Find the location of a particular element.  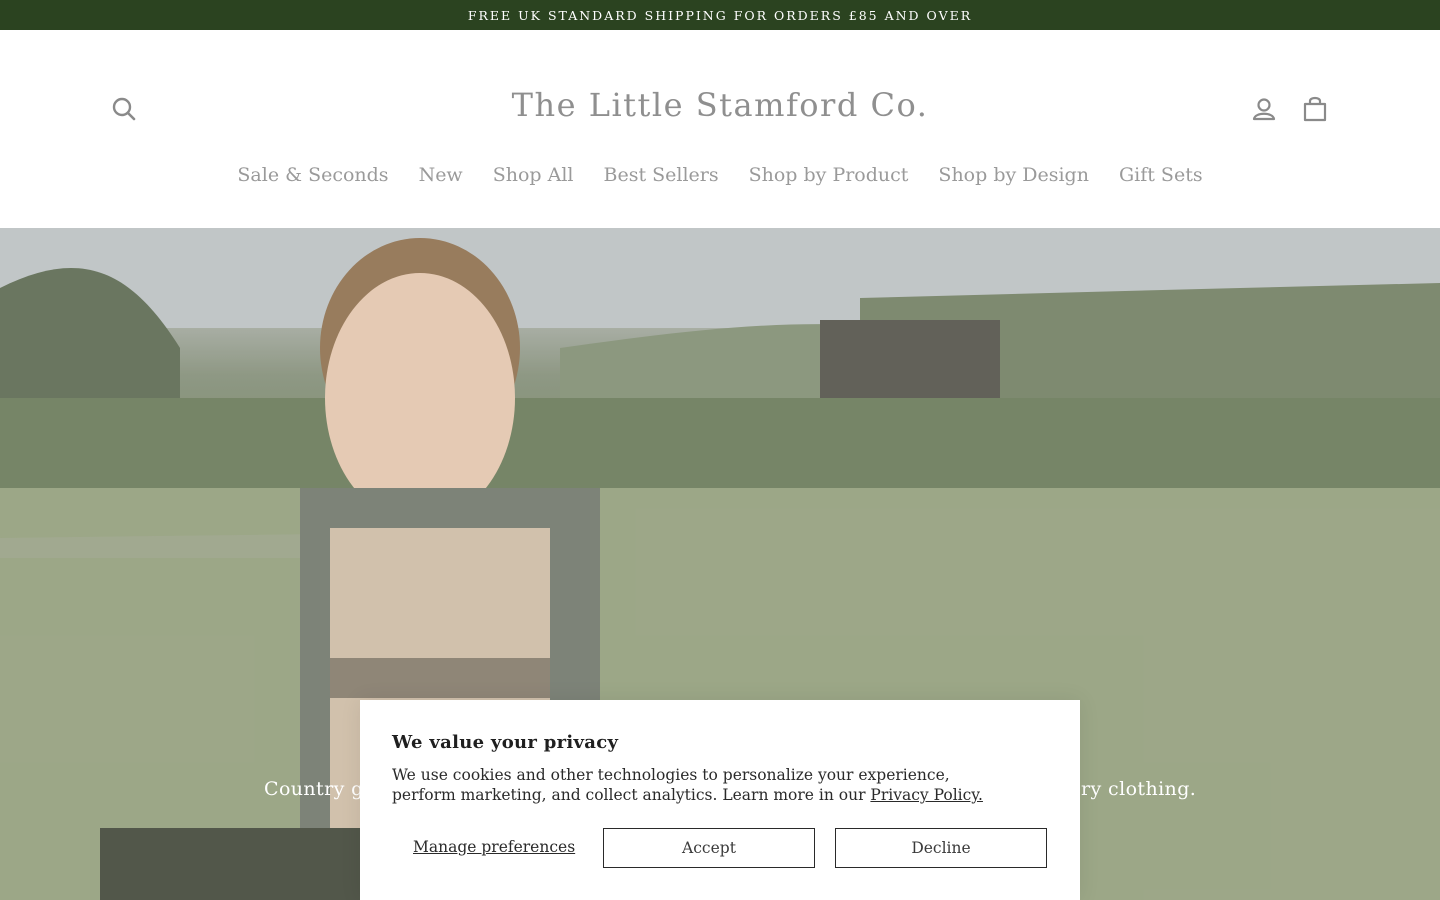

nav-item-shop-all: Shop All is located at coordinates (533, 175).